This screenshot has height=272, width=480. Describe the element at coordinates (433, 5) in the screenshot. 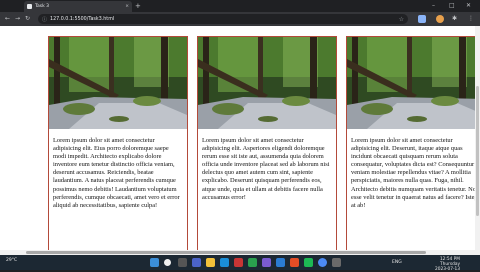

I see `minimize-button: –` at that location.